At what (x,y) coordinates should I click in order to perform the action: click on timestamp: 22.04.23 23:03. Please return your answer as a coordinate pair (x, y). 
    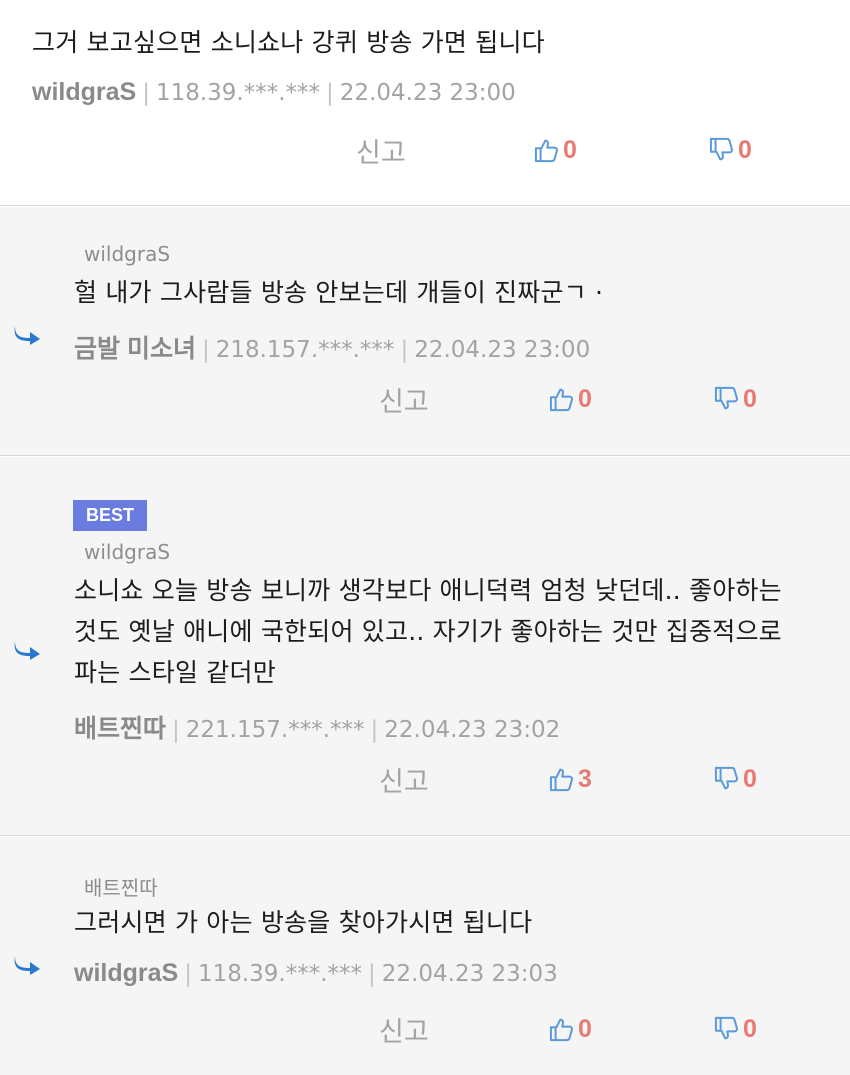
    Looking at the image, I should click on (469, 974).